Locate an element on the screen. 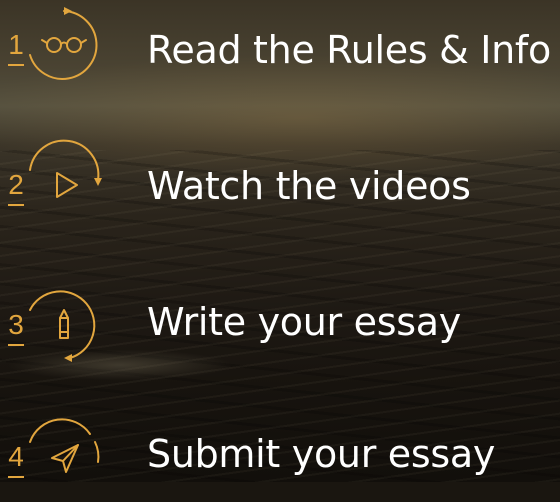  pencil-icon is located at coordinates (64, 324).